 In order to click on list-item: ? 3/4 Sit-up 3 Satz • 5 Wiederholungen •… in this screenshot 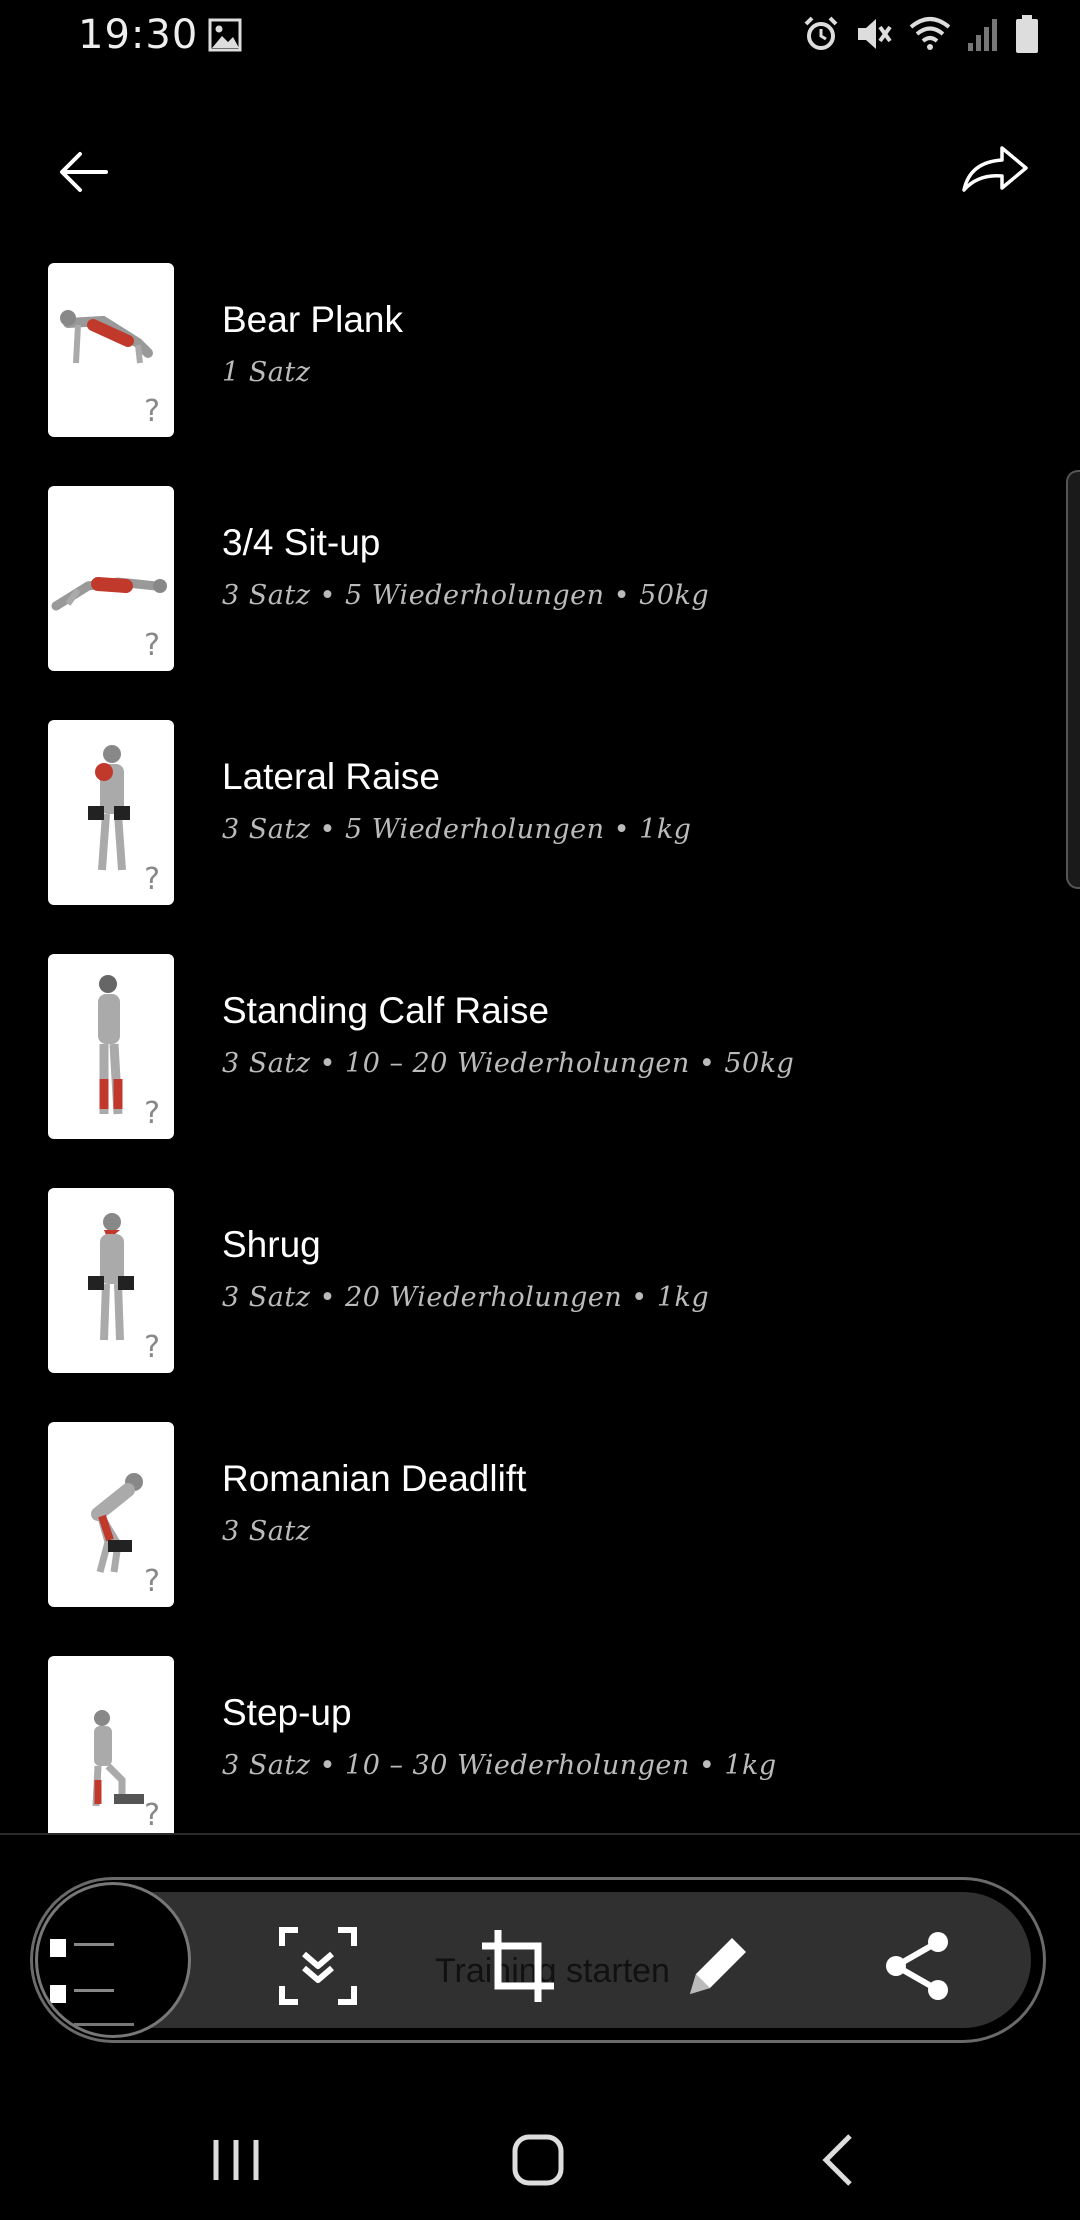, I will do `click(540, 603)`.